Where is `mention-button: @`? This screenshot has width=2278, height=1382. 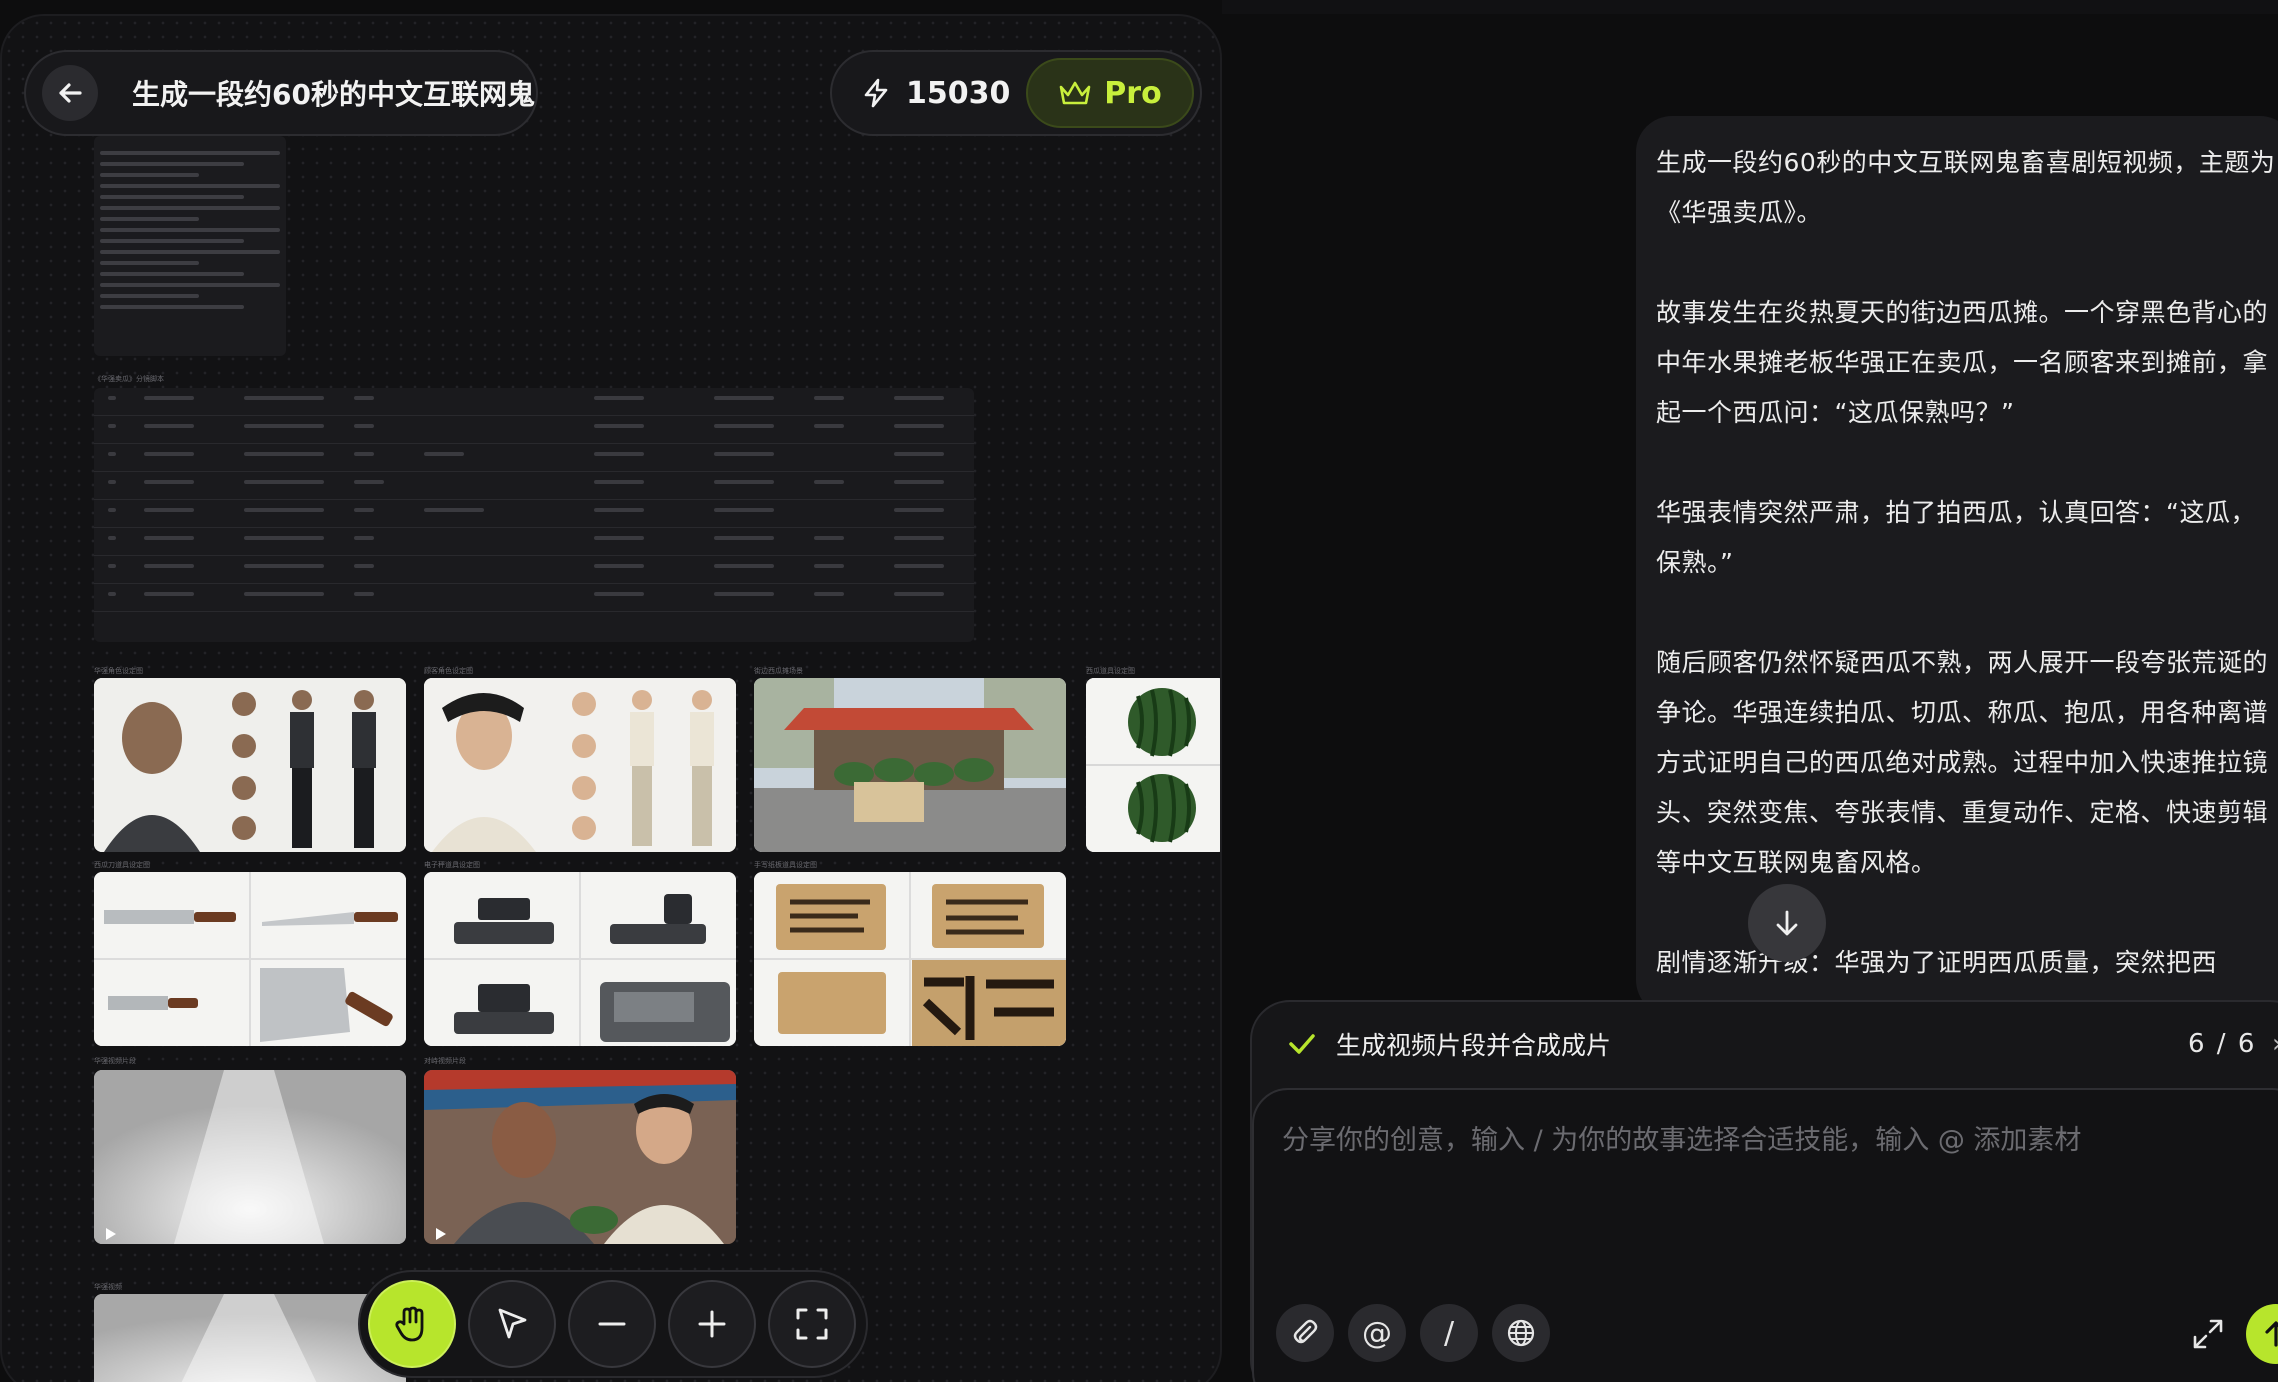
mention-button: @ is located at coordinates (1377, 1333).